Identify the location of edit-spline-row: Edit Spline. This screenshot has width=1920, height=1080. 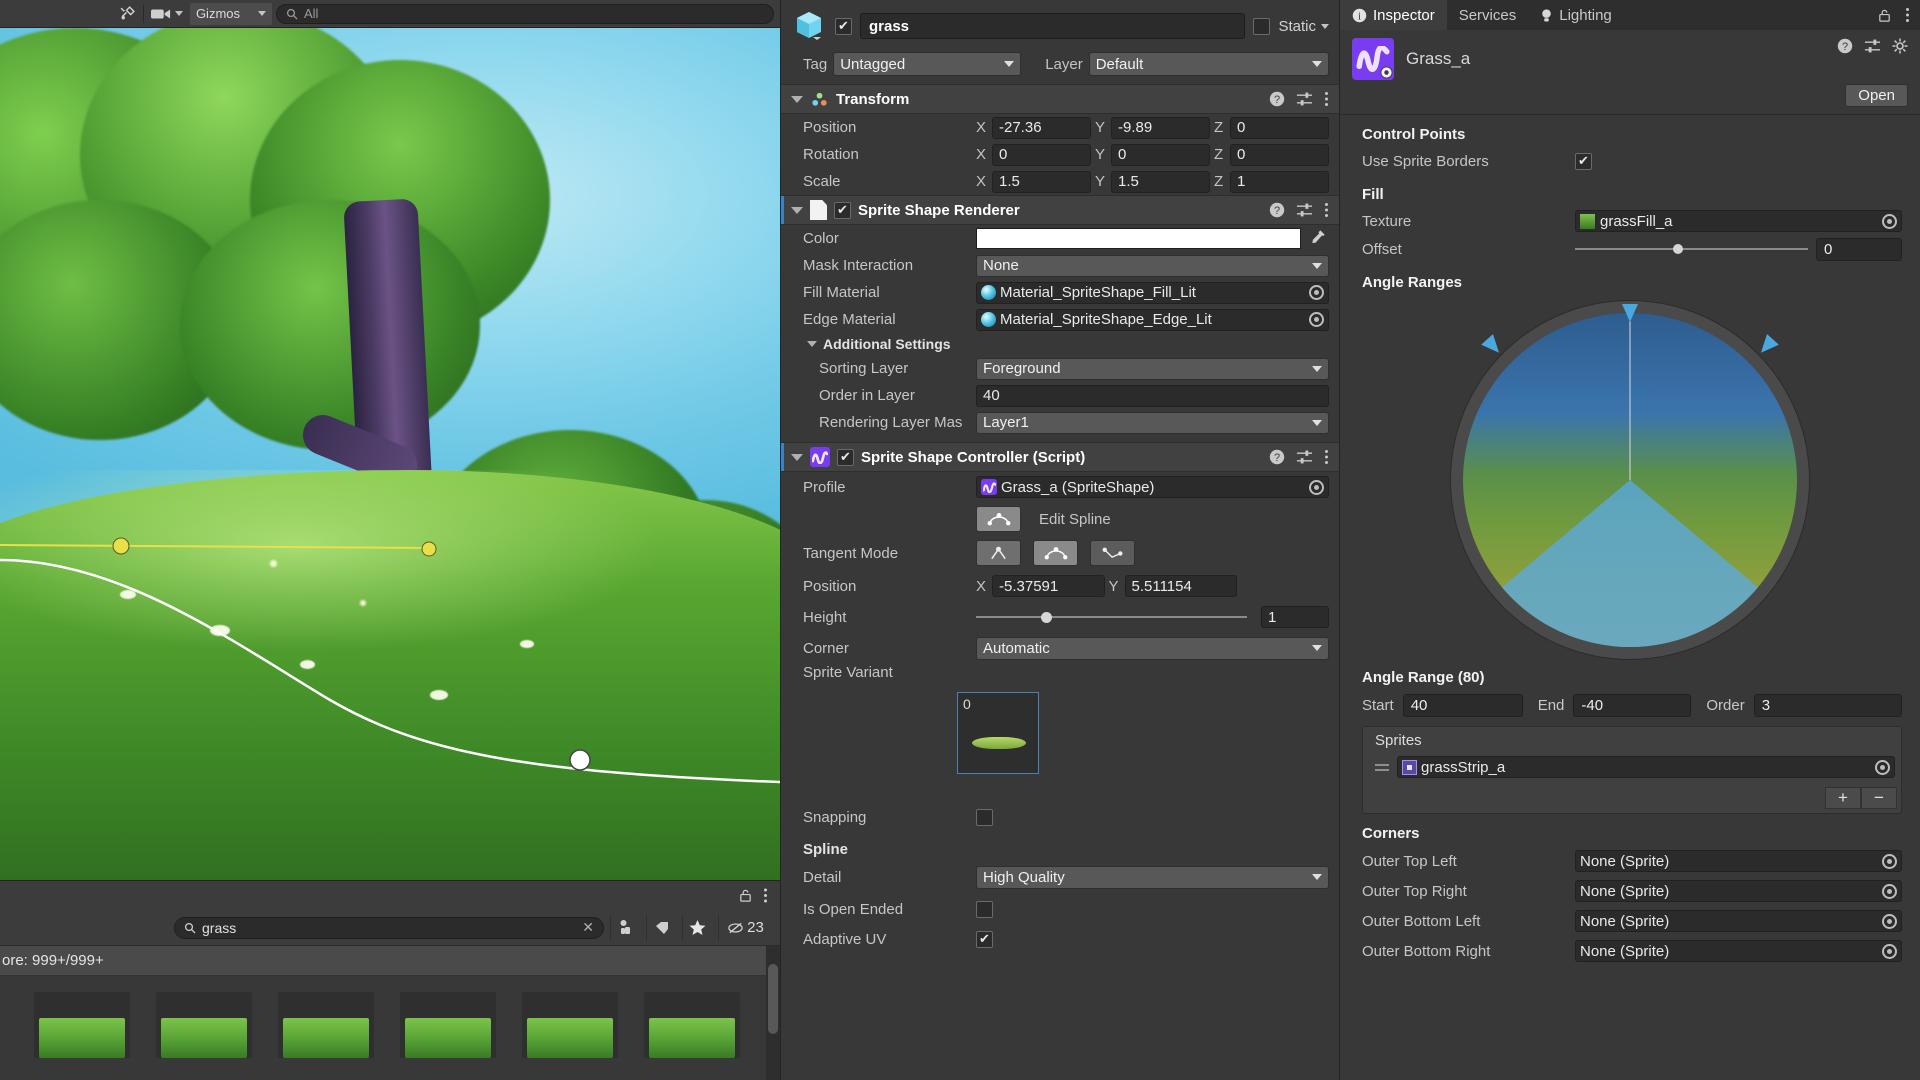
(1060, 519).